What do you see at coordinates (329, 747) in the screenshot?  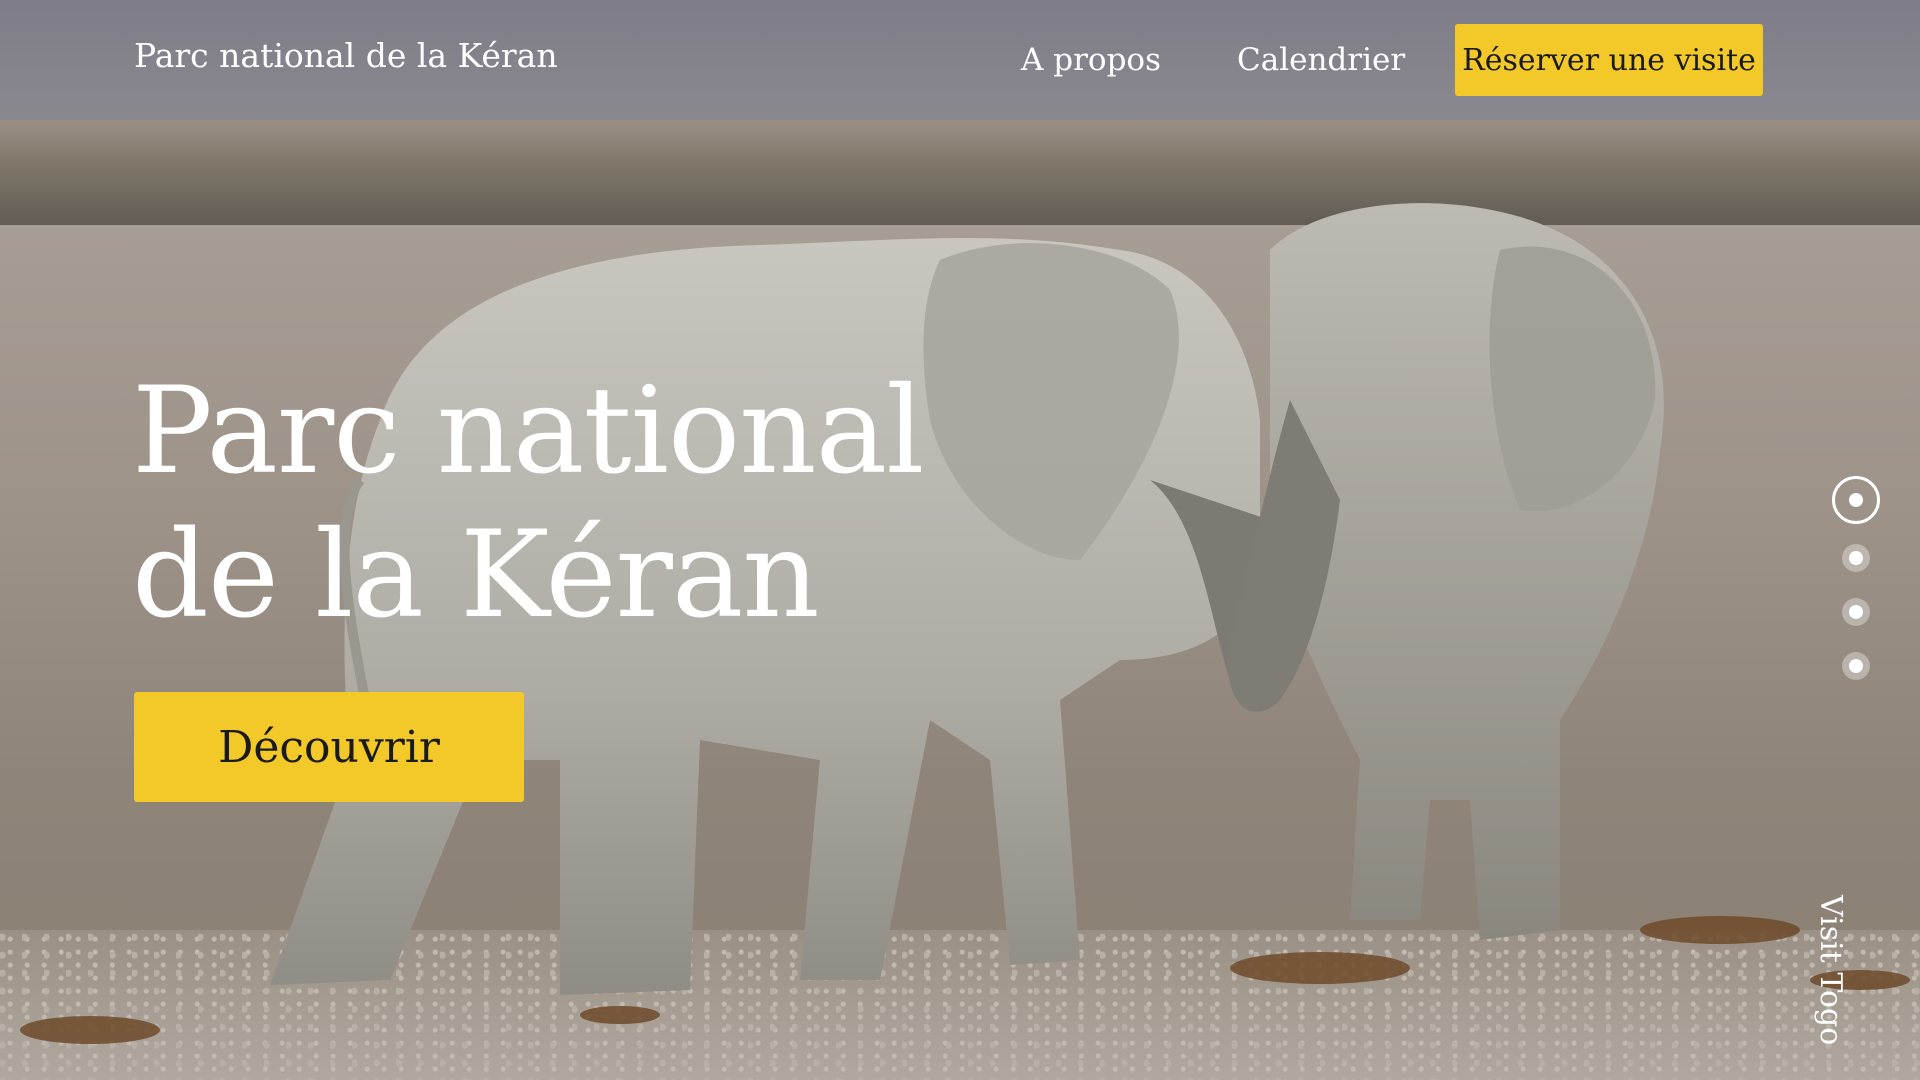 I see `discover-button: Découvrir` at bounding box center [329, 747].